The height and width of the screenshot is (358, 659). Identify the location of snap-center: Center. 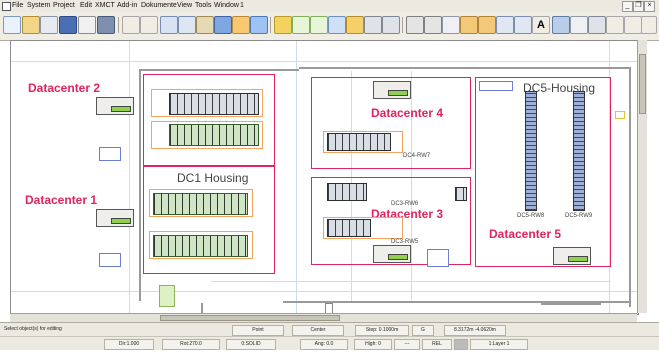
(318, 330).